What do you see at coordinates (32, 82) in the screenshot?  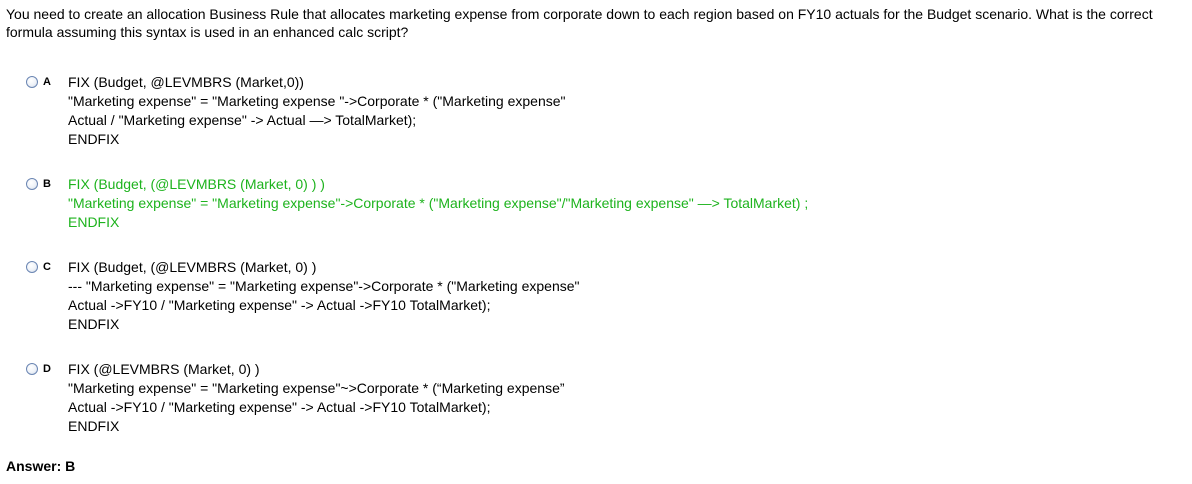 I see `radio-button-a` at bounding box center [32, 82].